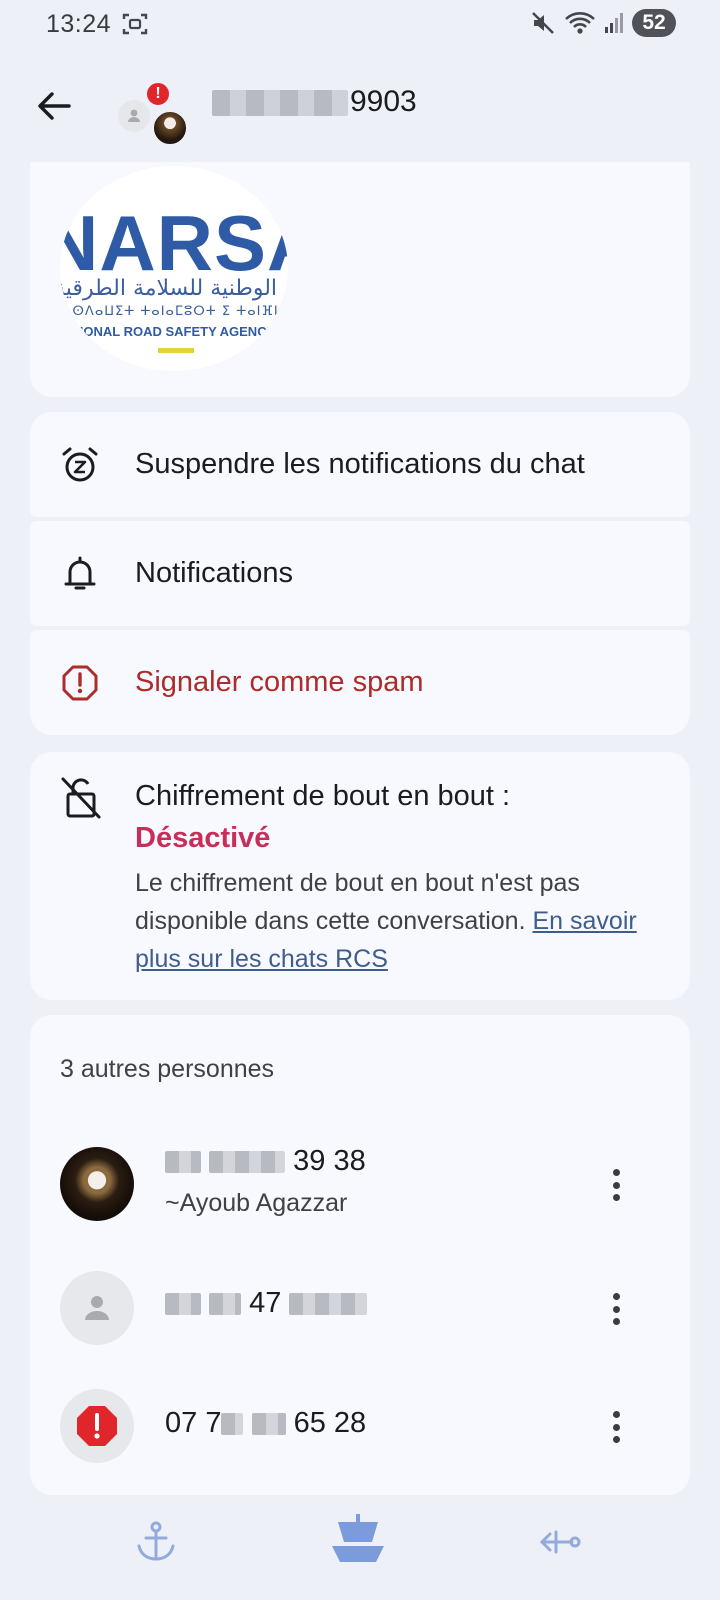  I want to click on person-placeholder-icon, so click(97, 1308).